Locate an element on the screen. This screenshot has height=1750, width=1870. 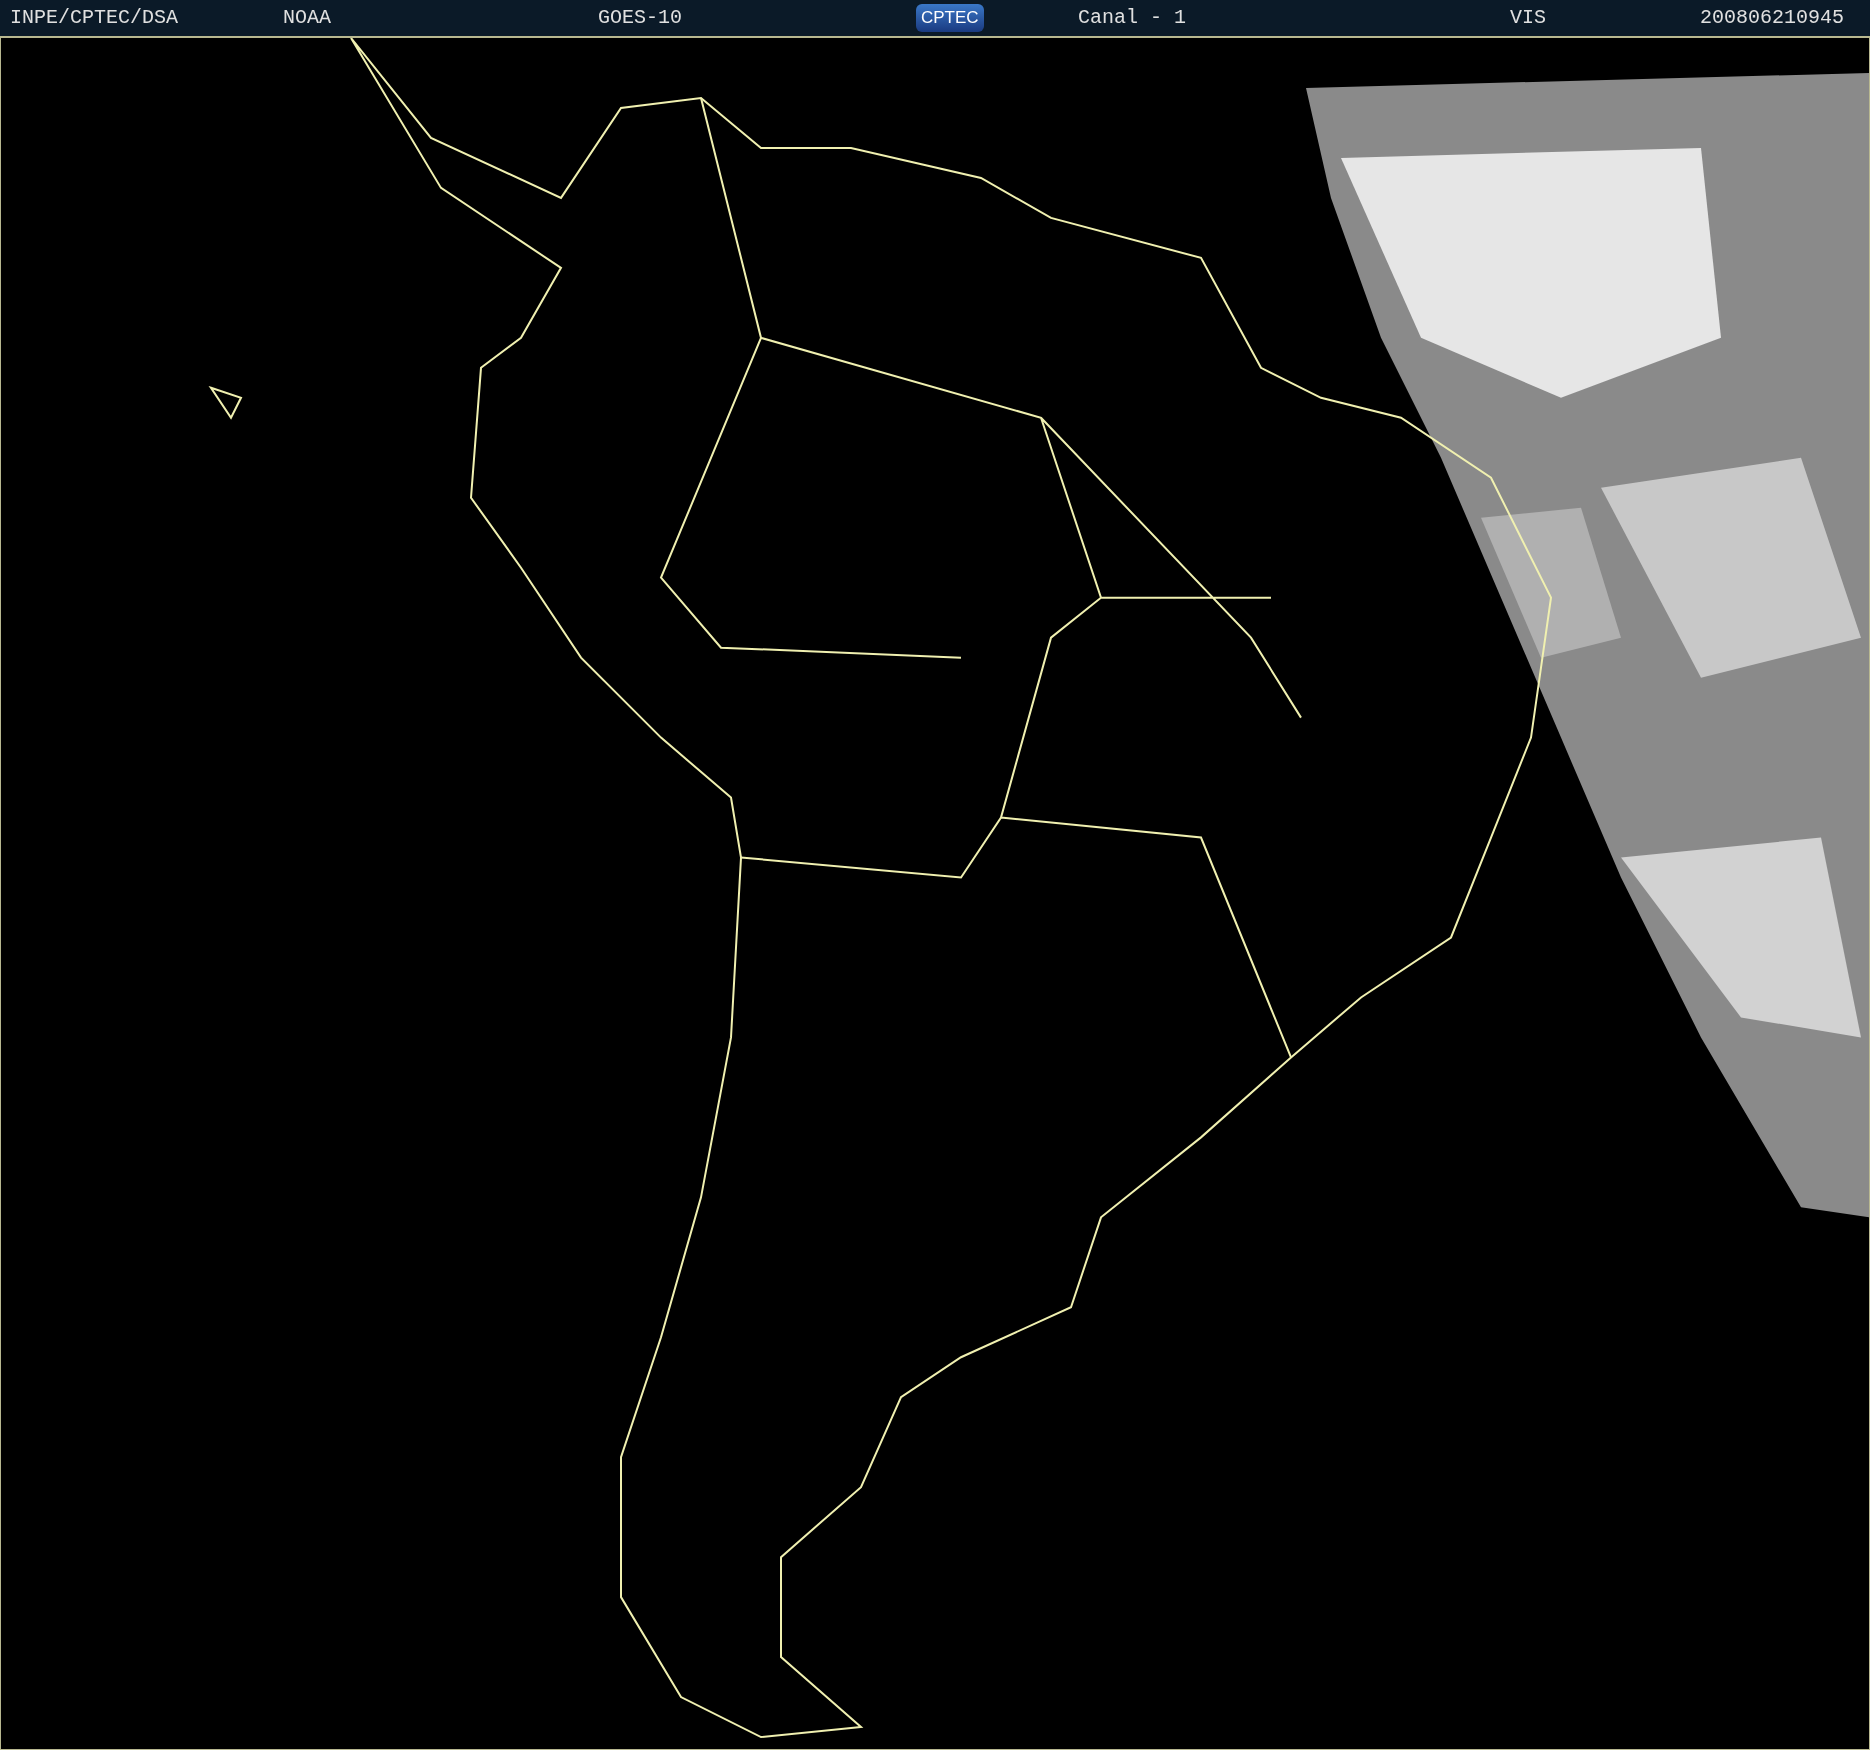
logo: CPTEC is located at coordinates (950, 18).